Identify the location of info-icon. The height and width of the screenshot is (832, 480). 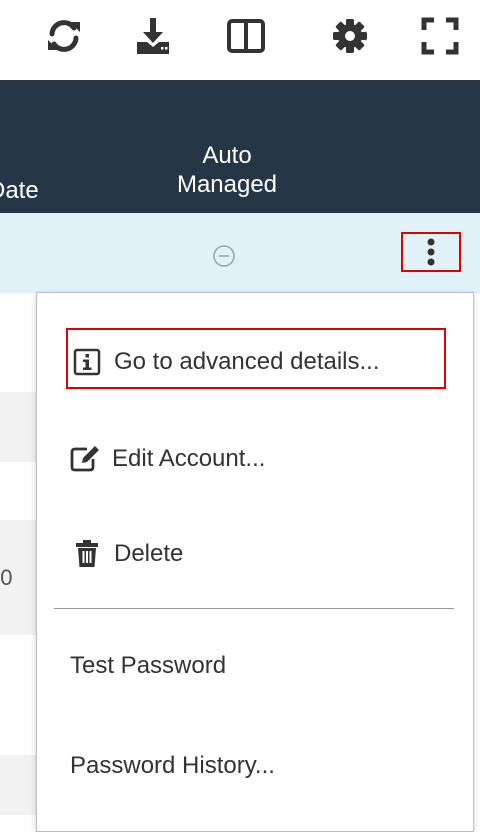
(87, 362).